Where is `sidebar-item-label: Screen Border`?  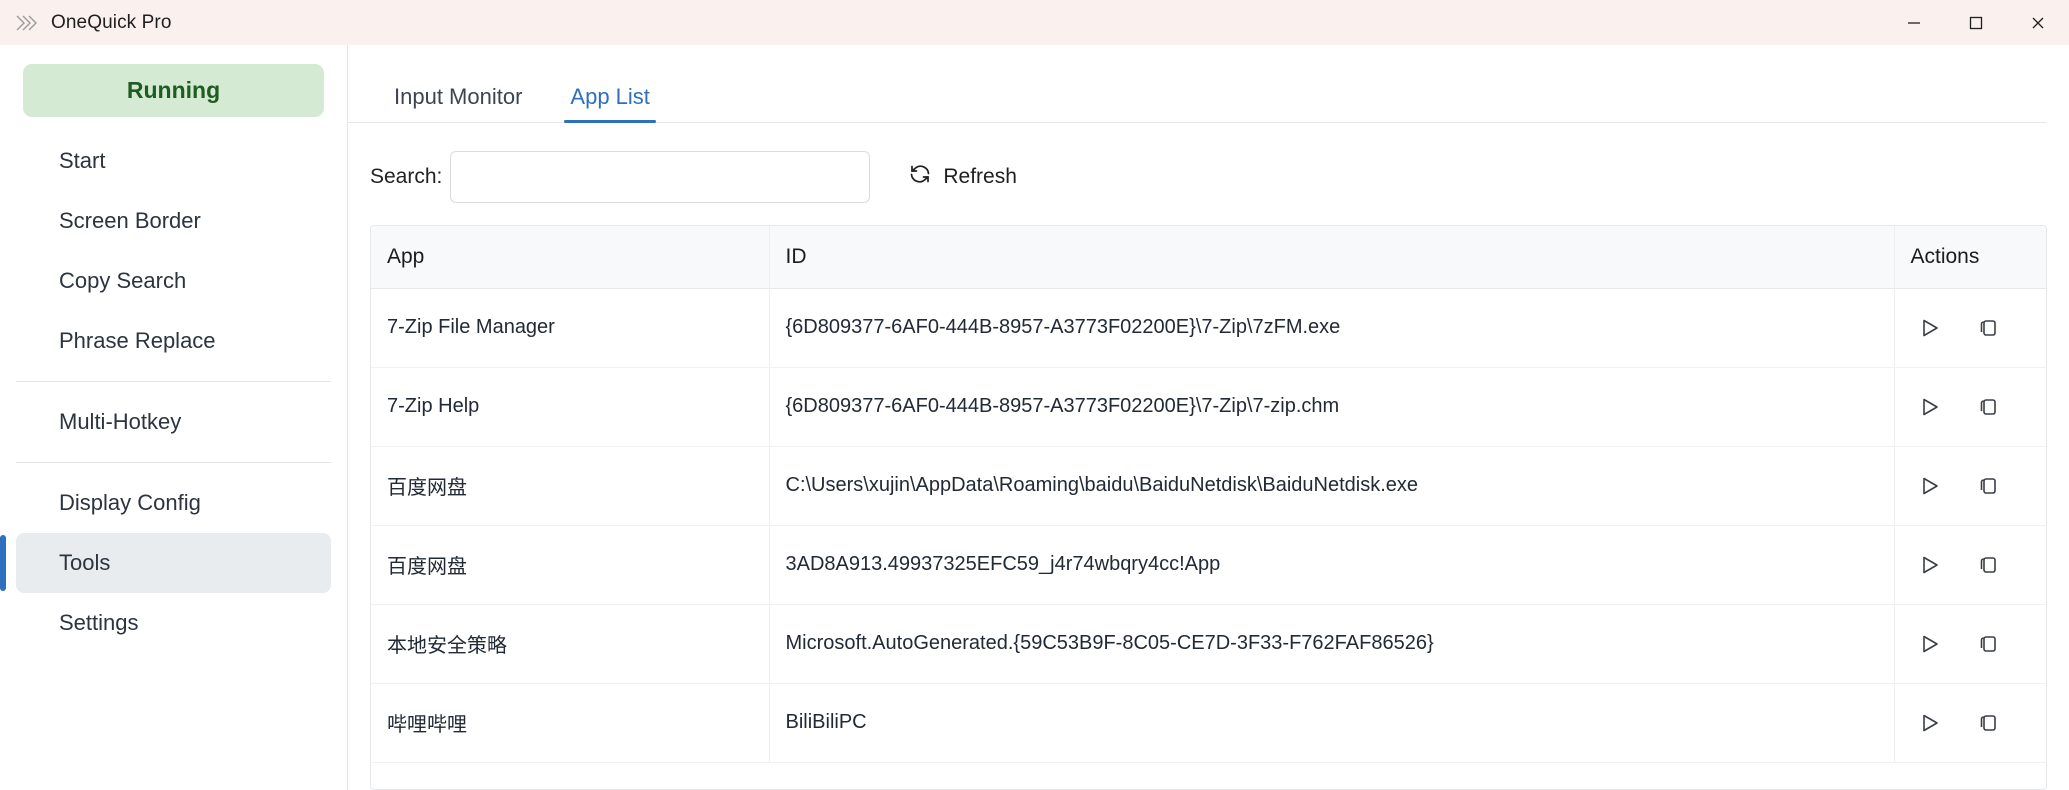 sidebar-item-label: Screen Border is located at coordinates (130, 220).